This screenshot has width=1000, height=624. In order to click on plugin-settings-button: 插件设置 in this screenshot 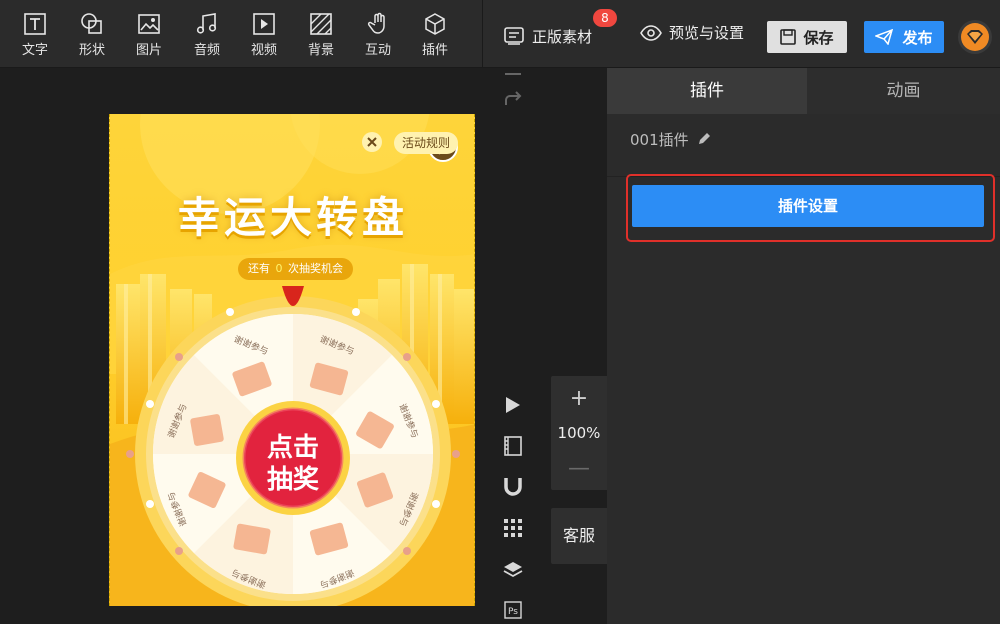, I will do `click(808, 206)`.